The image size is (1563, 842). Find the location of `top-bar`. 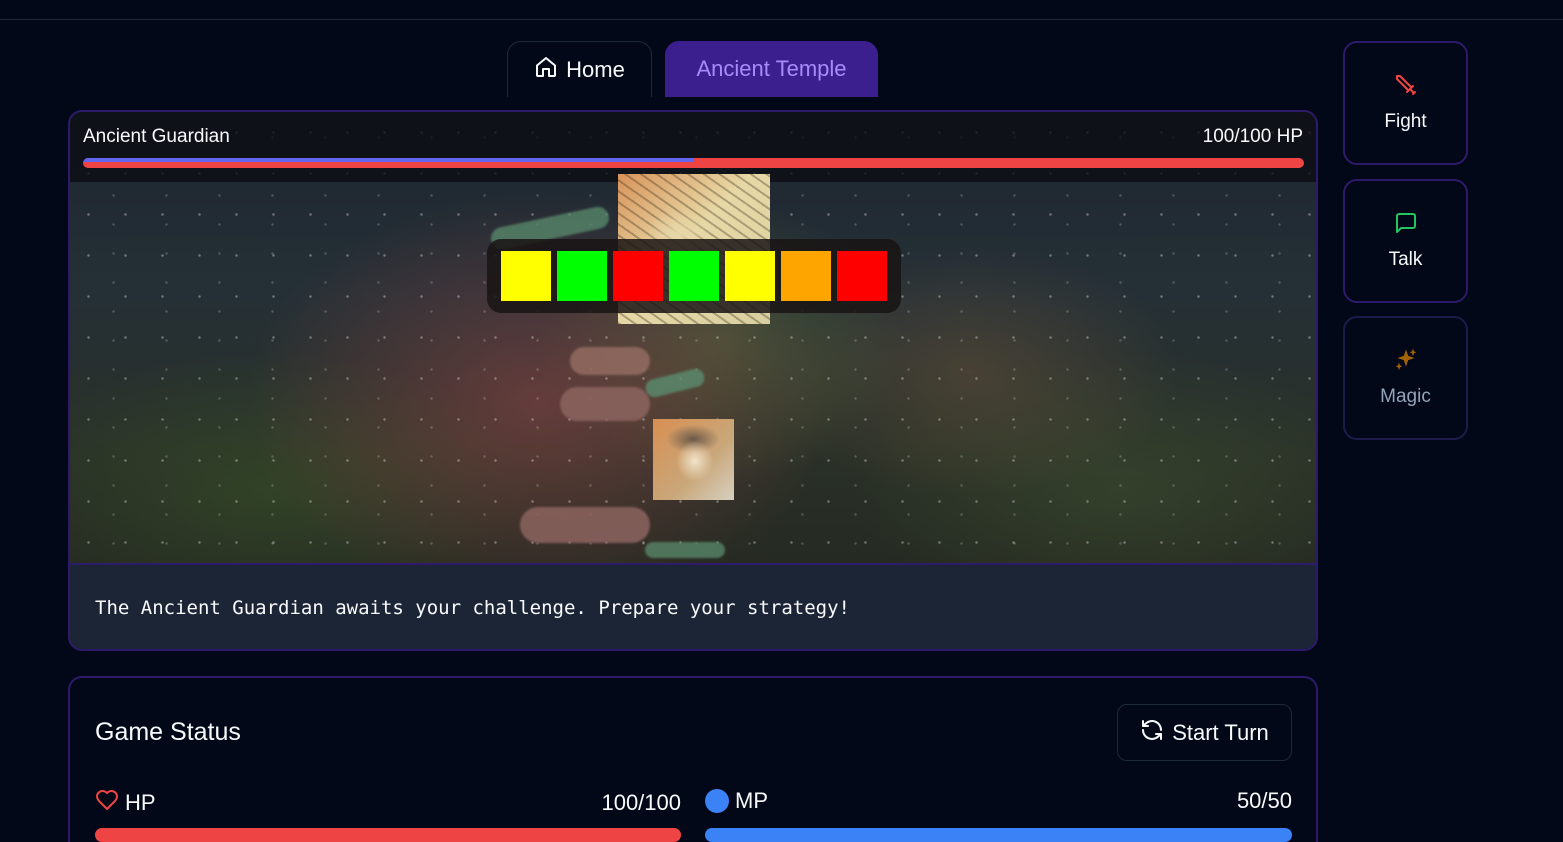

top-bar is located at coordinates (781, 10).